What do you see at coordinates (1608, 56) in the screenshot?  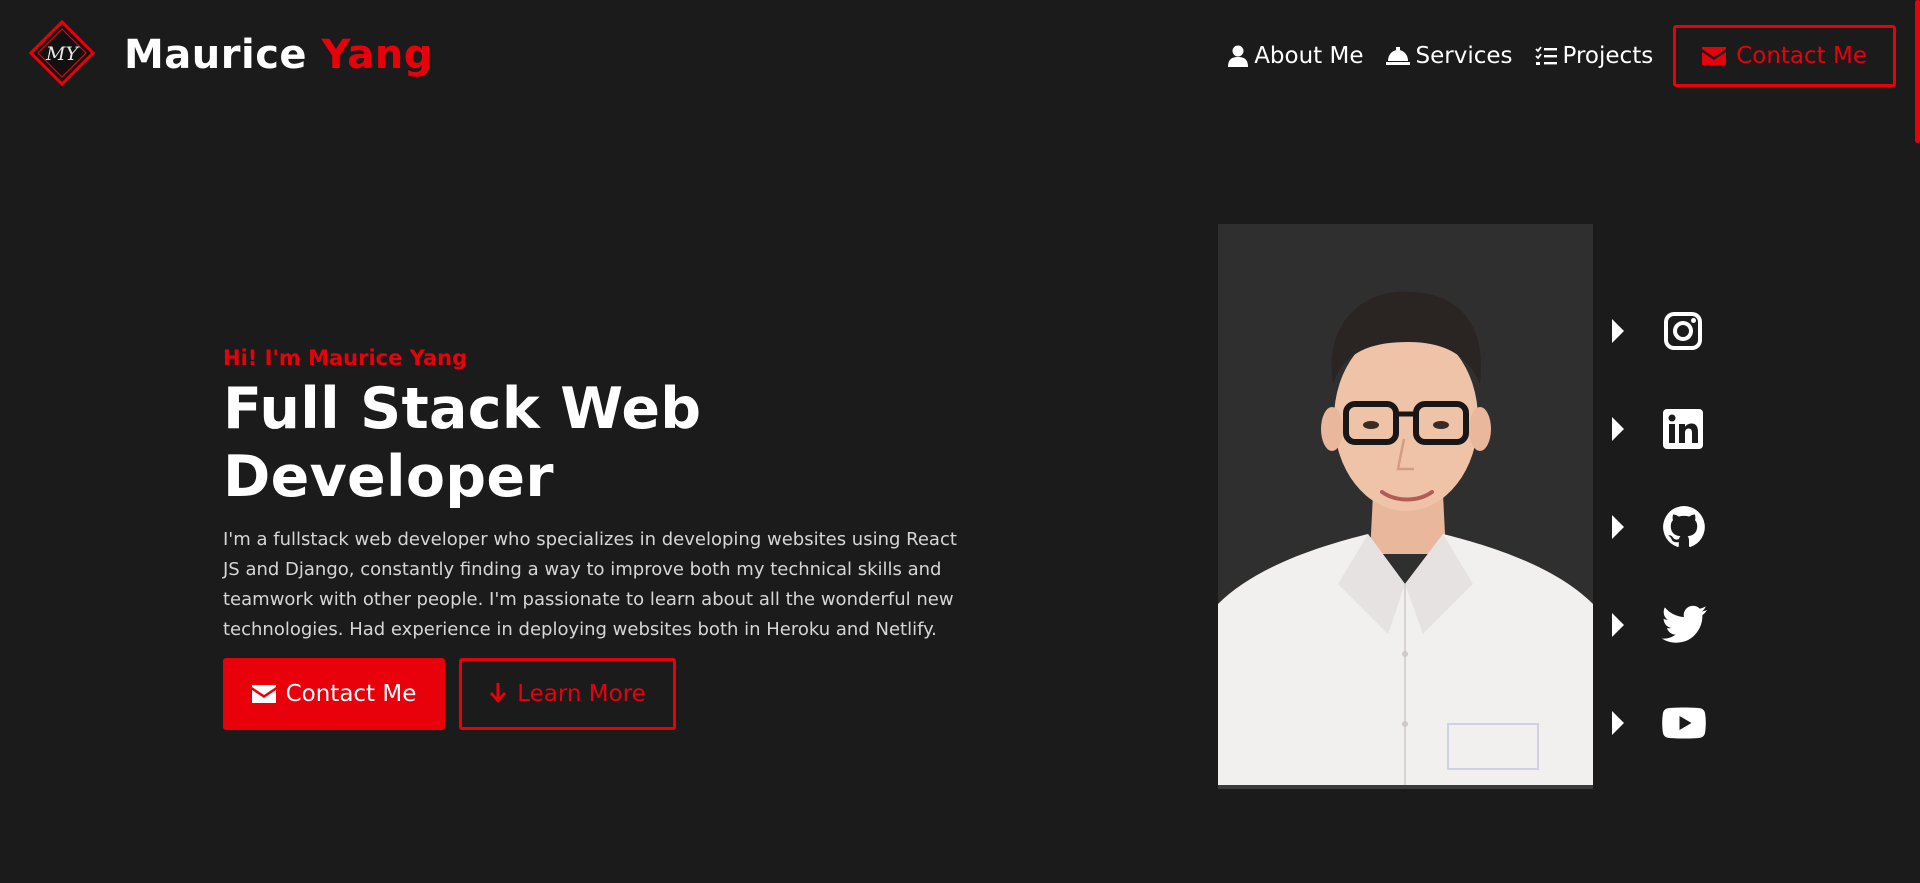 I see `nav-projects-label: Projects` at bounding box center [1608, 56].